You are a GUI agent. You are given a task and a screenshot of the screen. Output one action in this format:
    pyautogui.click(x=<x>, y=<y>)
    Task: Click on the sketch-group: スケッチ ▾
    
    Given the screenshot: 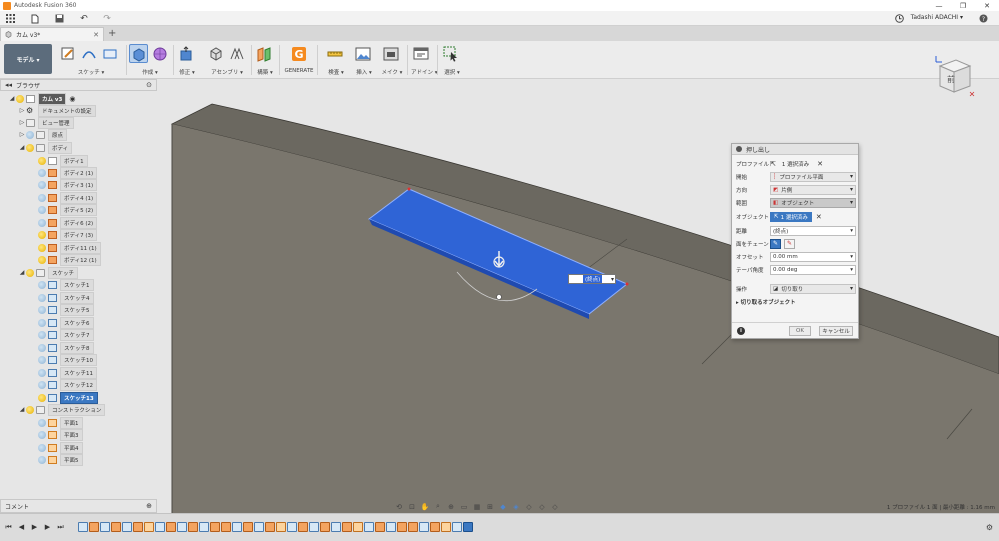 What is the action you would take?
    pyautogui.click(x=91, y=61)
    